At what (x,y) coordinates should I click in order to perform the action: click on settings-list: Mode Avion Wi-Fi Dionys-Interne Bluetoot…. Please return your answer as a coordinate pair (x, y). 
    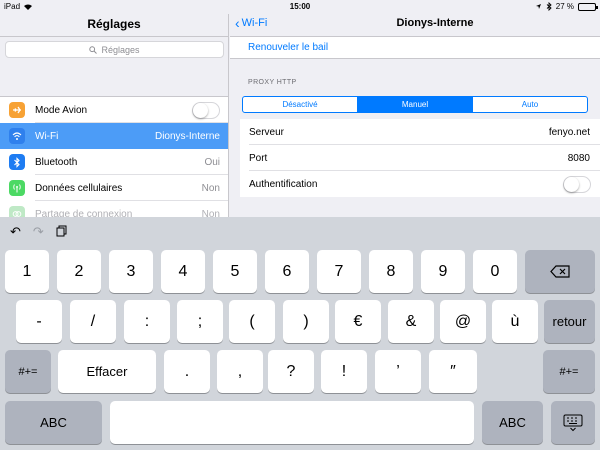
    Looking at the image, I should click on (114, 157).